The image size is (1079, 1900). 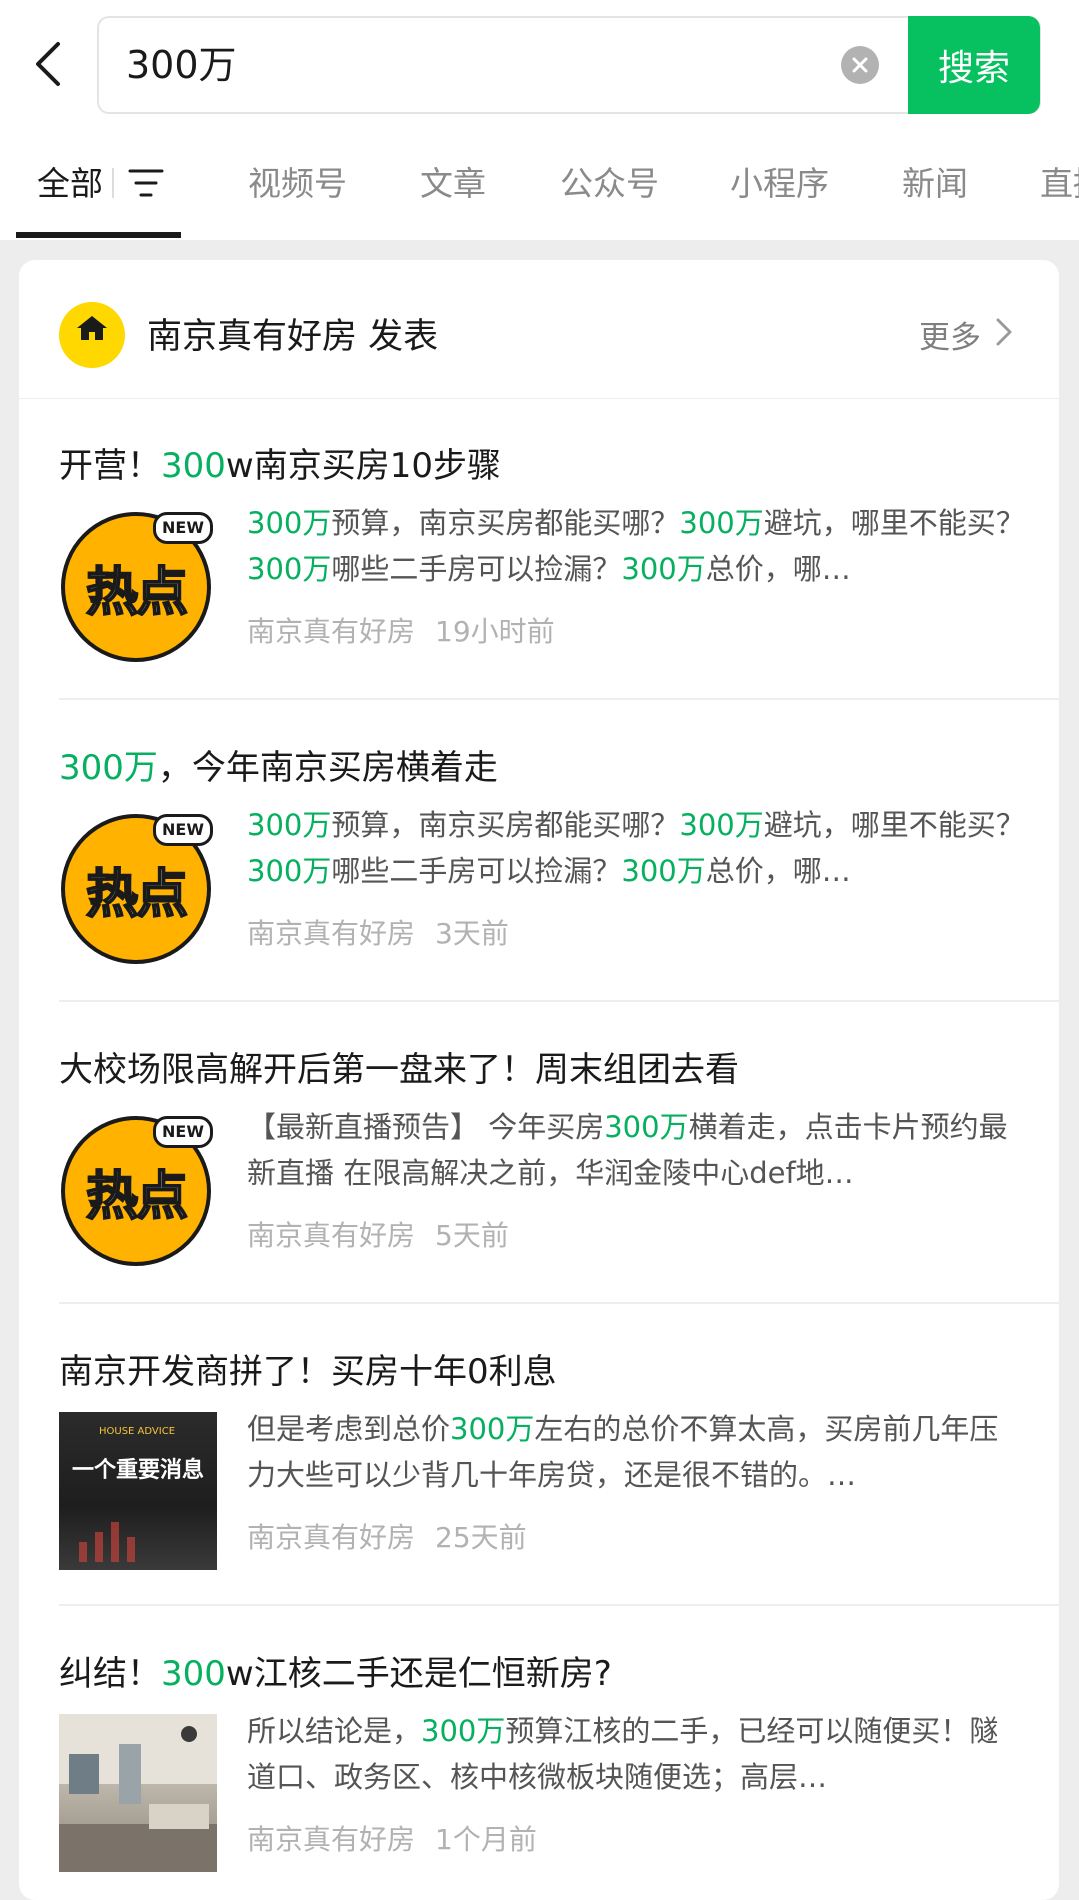 I want to click on title-text: 大校场限高解开后第一盘来了！周末组团去看, so click(x=399, y=1070).